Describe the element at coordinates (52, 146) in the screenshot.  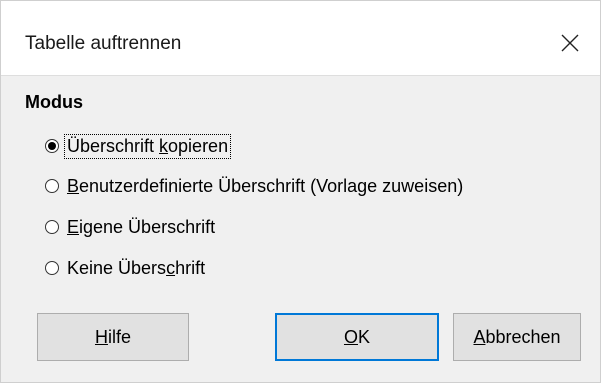
I see `radio-button-selected` at that location.